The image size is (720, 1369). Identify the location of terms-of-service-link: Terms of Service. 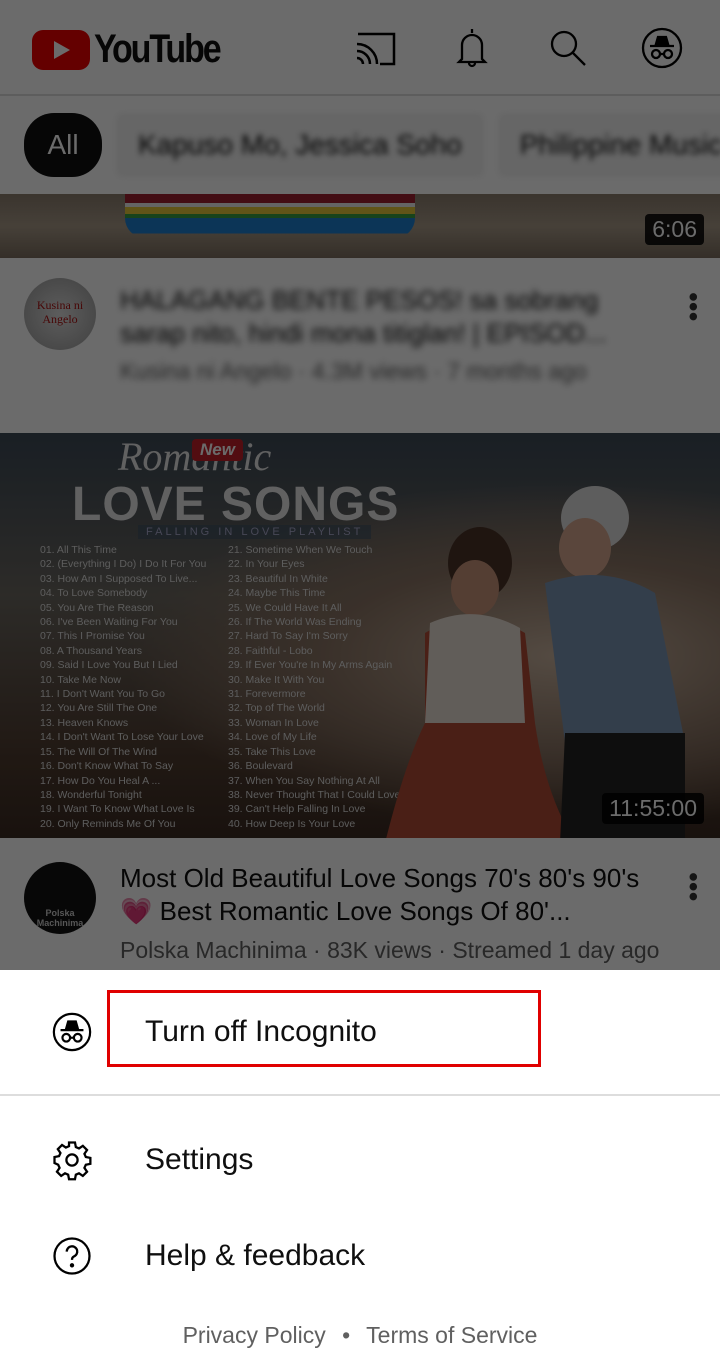
(451, 1335).